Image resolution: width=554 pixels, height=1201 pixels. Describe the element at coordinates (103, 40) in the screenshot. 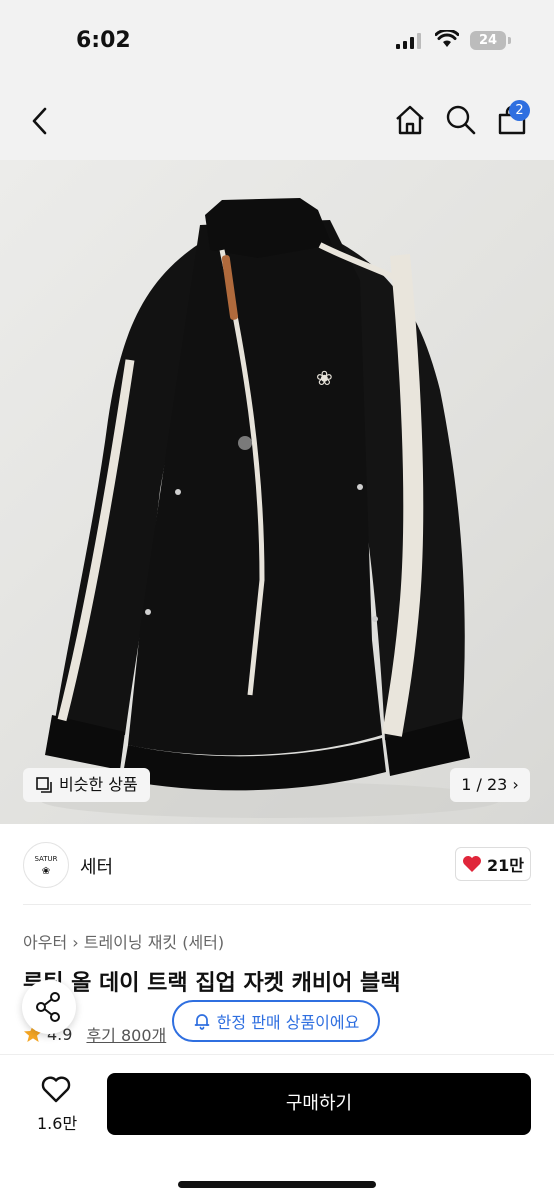

I see `status-time: 6:02` at that location.